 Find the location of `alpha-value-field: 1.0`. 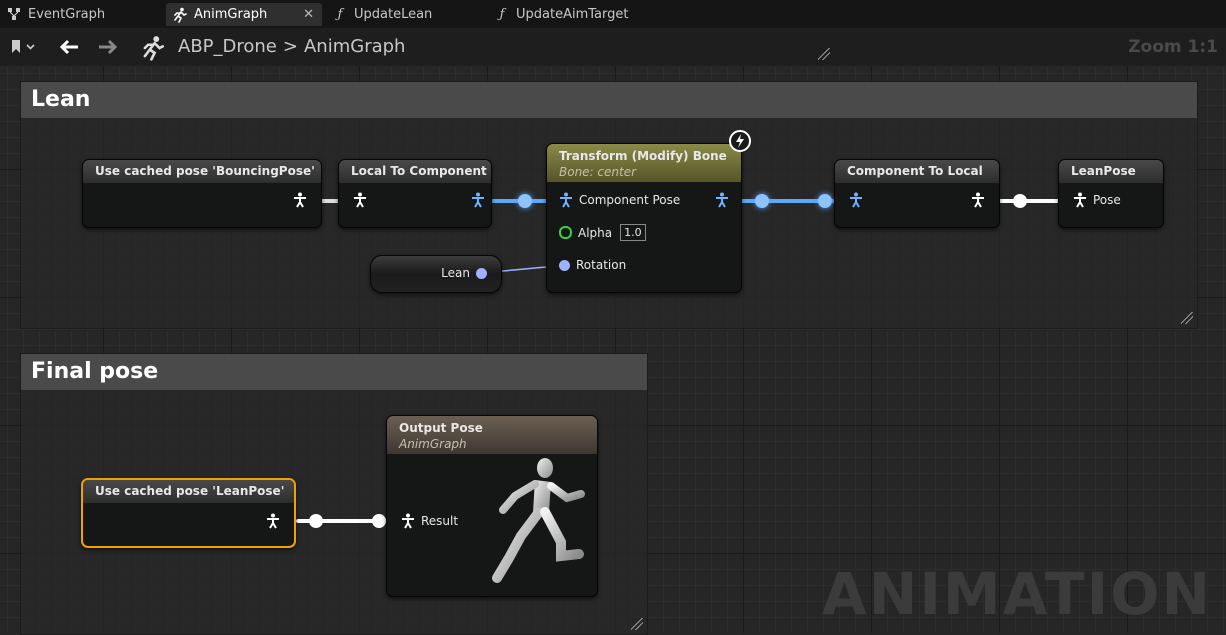

alpha-value-field: 1.0 is located at coordinates (633, 232).